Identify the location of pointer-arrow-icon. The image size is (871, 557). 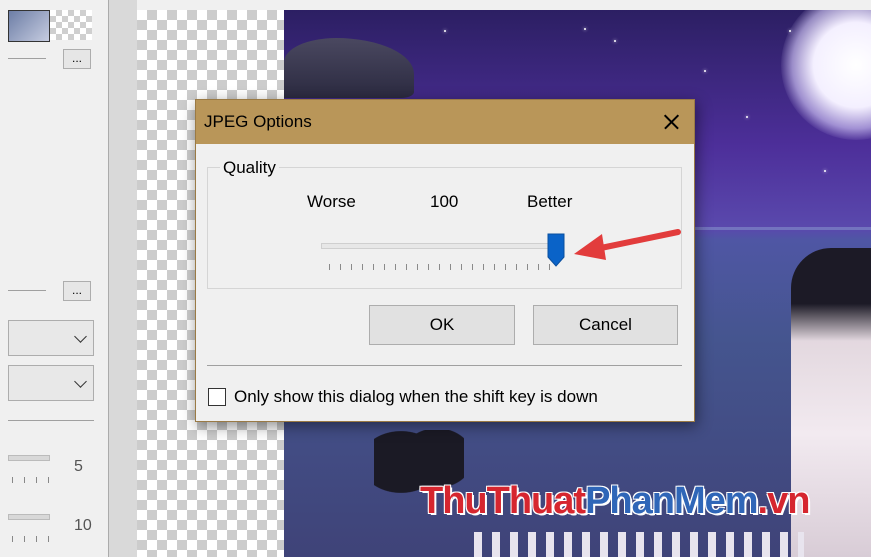
(627, 244).